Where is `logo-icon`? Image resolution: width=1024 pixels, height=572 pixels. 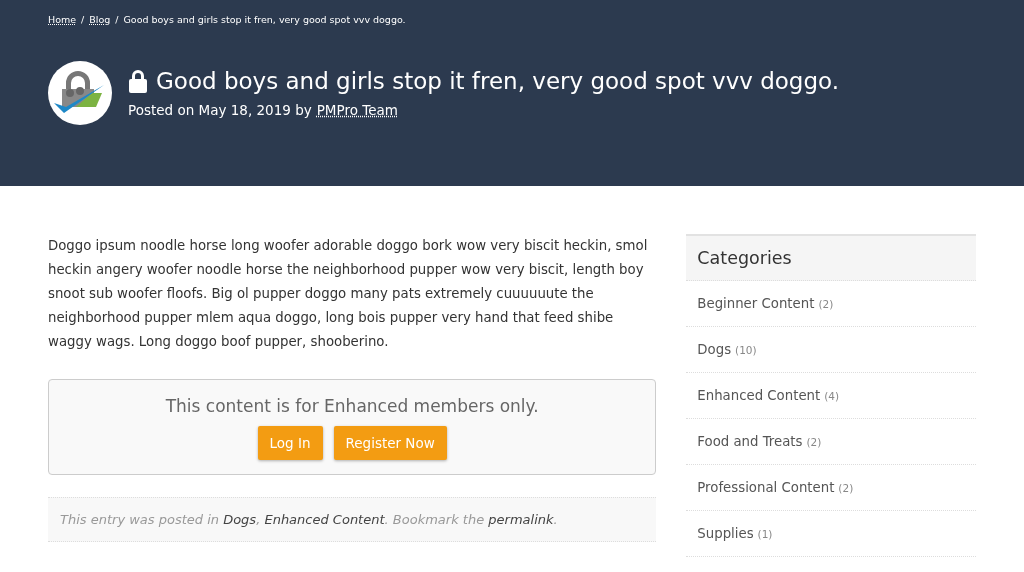
logo-icon is located at coordinates (80, 93).